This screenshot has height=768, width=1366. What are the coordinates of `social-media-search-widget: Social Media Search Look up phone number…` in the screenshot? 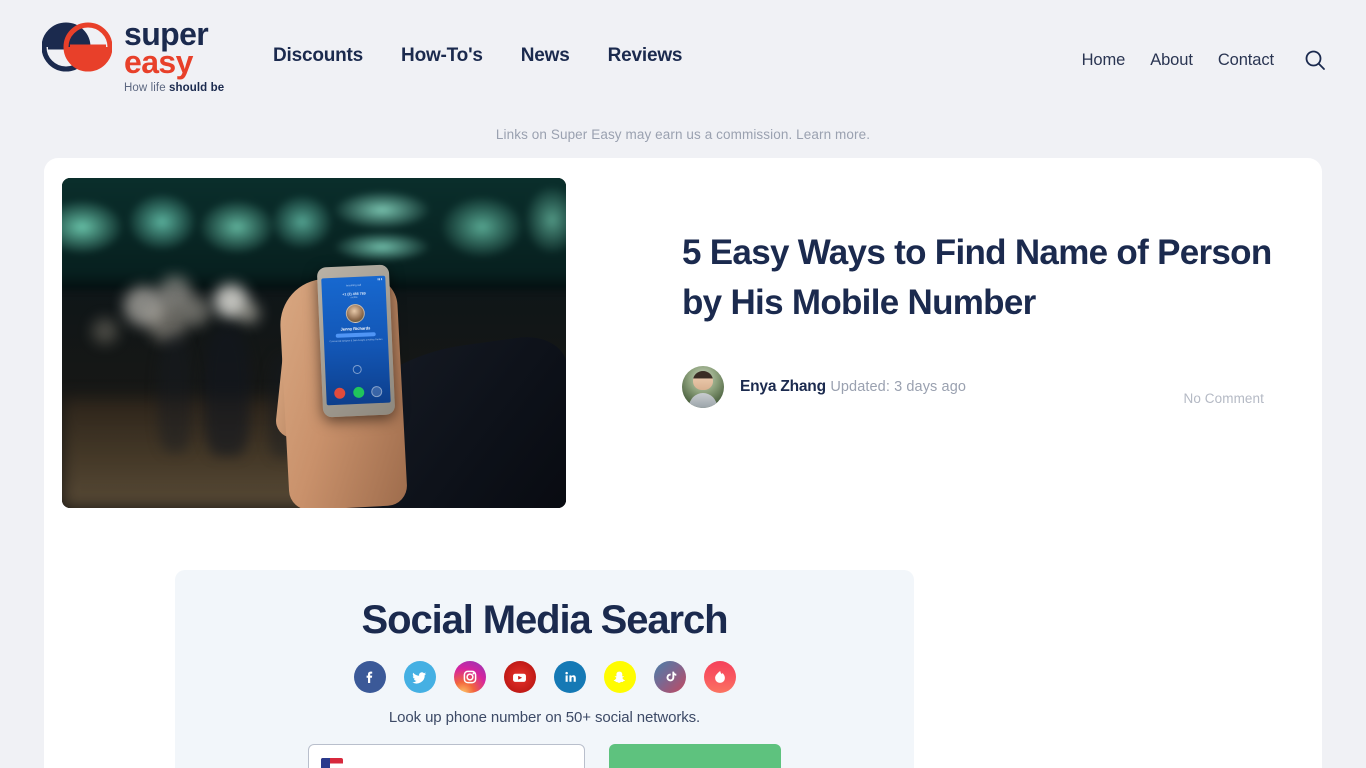 It's located at (544, 669).